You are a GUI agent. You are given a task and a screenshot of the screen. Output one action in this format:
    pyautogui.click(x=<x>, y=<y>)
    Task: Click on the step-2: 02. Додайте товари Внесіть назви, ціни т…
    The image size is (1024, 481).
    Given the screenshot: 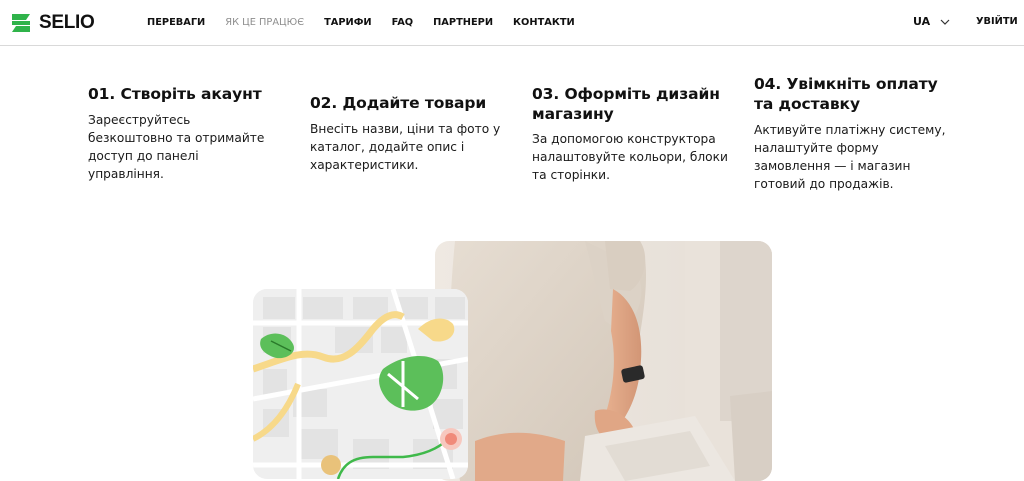 What is the action you would take?
    pyautogui.click(x=410, y=133)
    